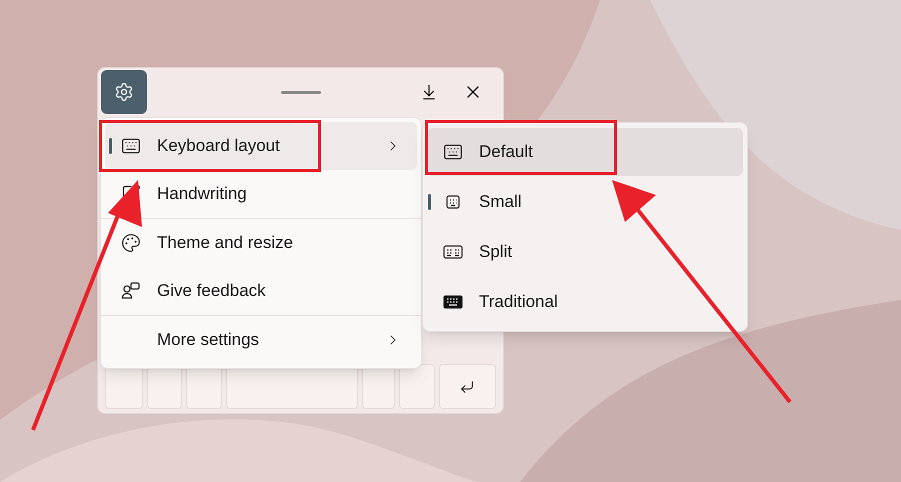 This screenshot has width=901, height=482. What do you see at coordinates (261, 340) in the screenshot?
I see `menu-item: More settings` at bounding box center [261, 340].